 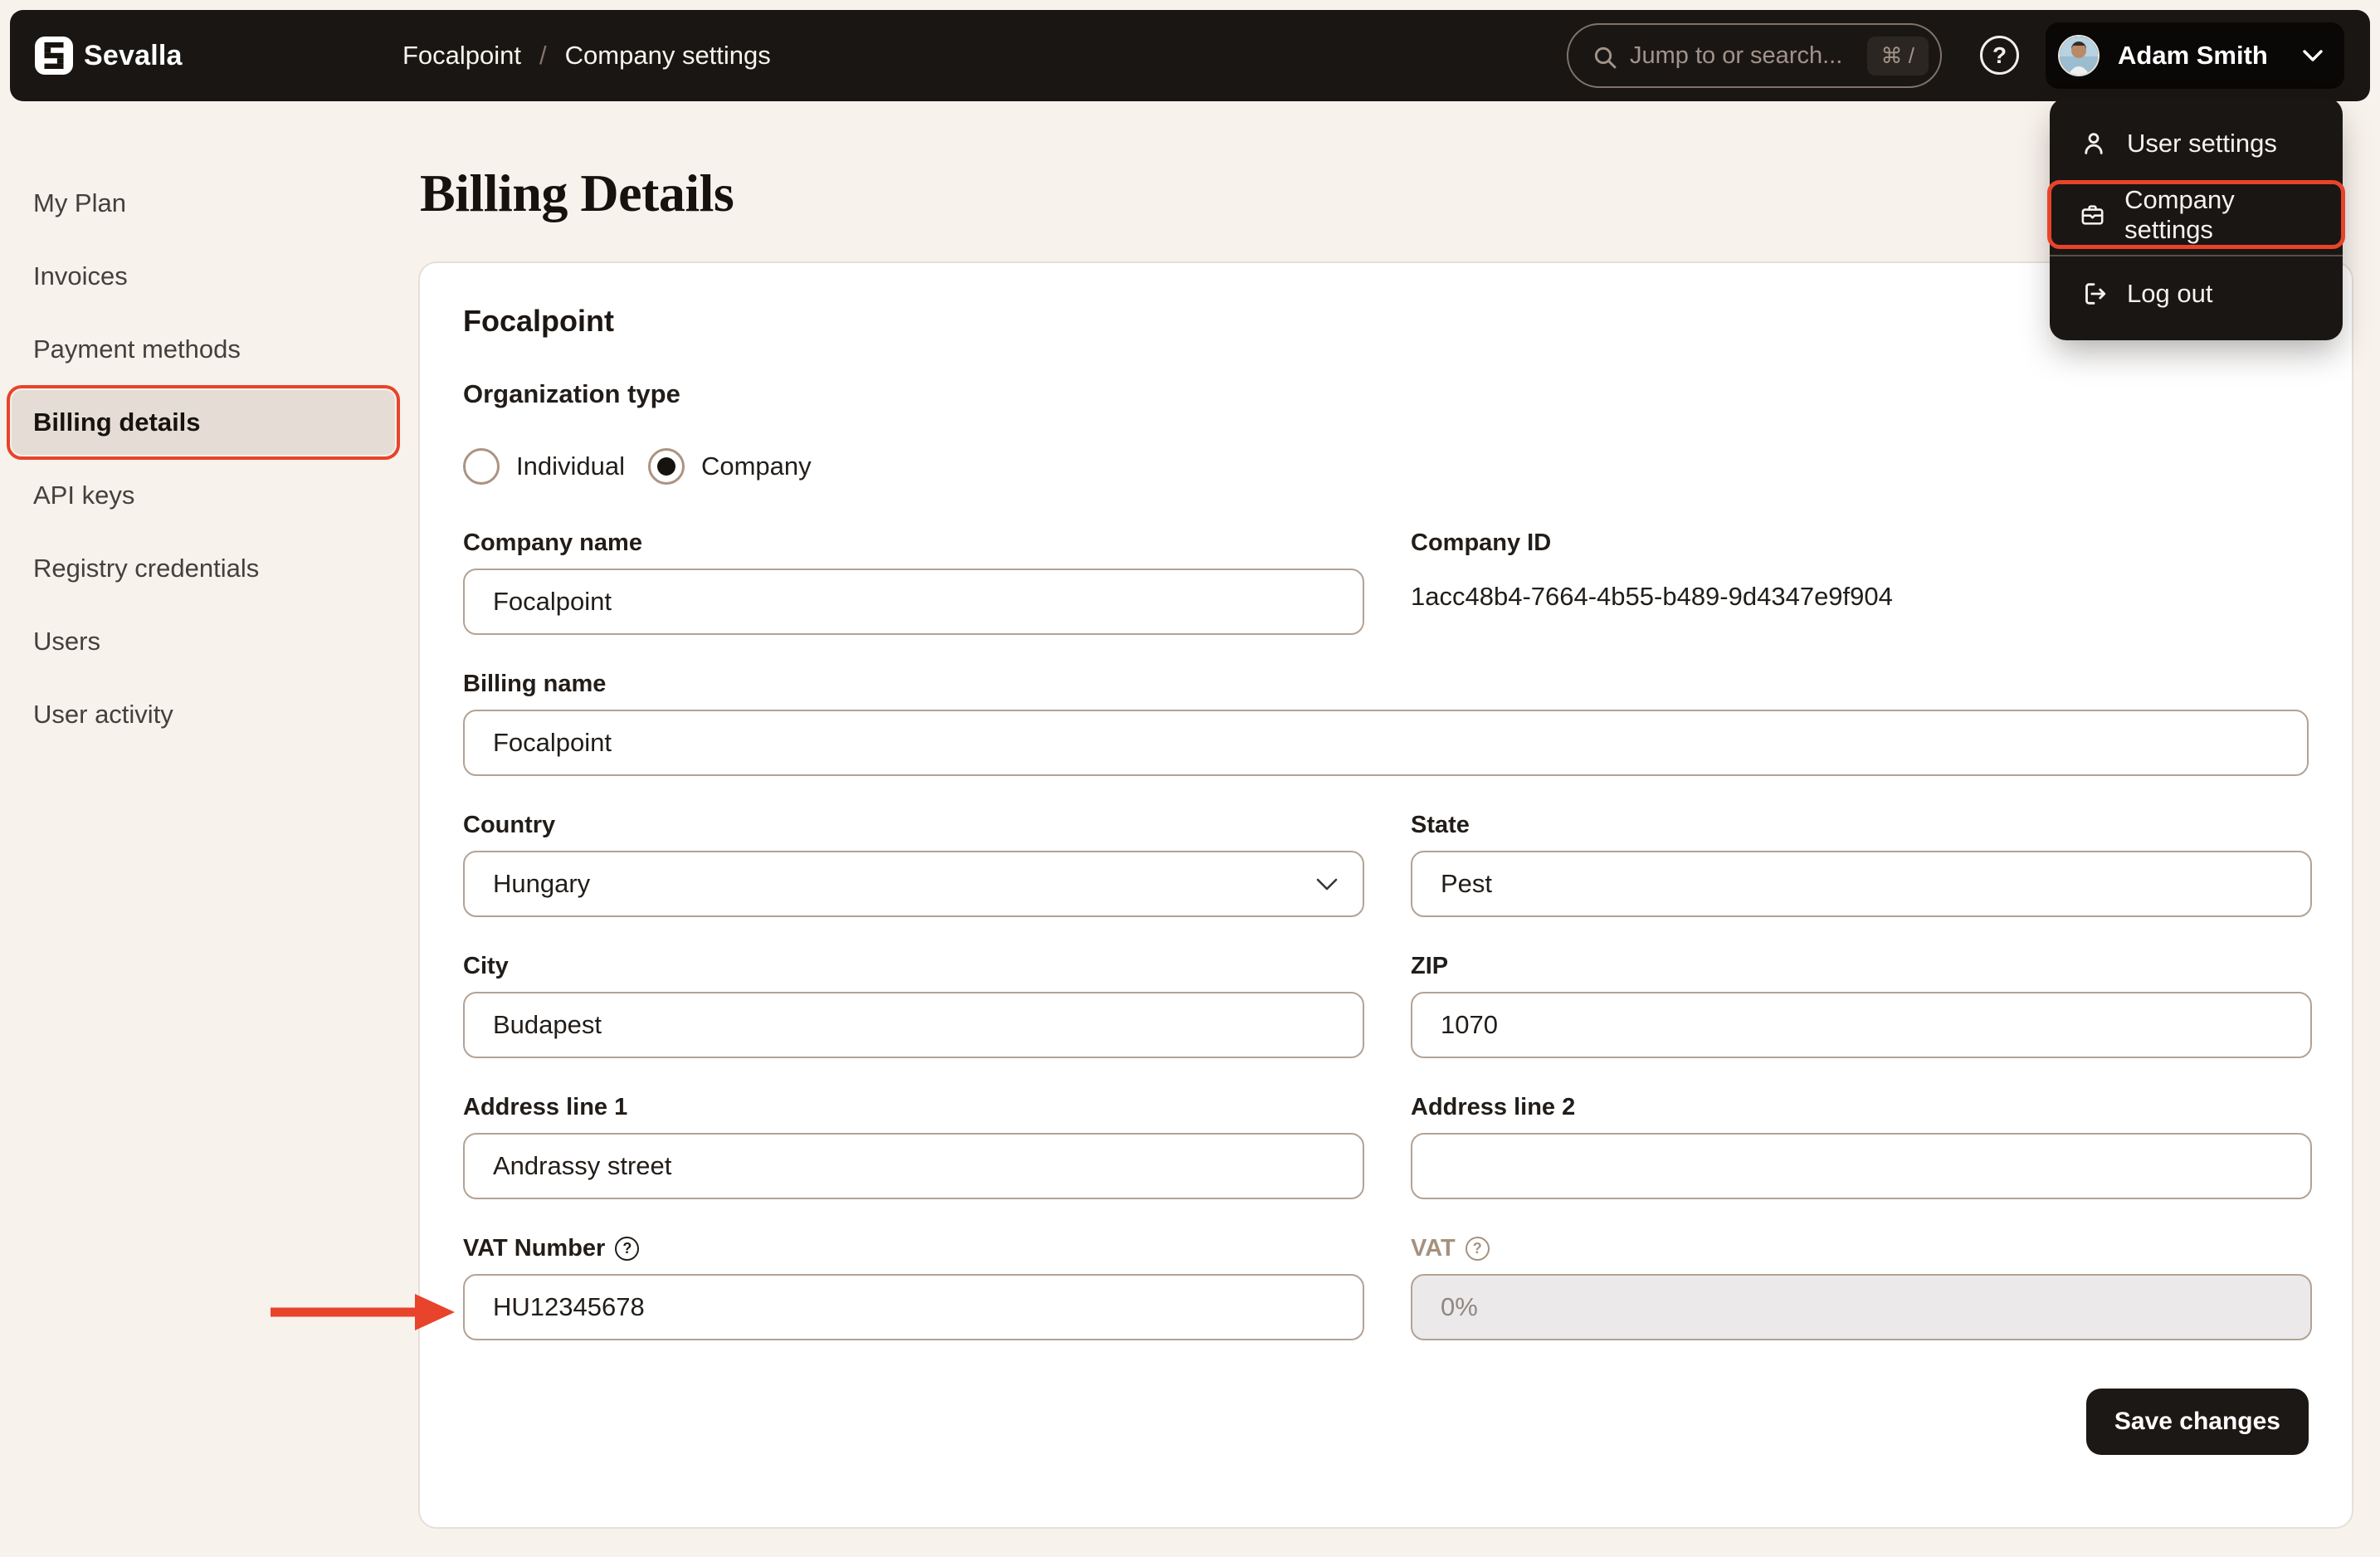 What do you see at coordinates (1861, 1025) in the screenshot?
I see `zip-field` at bounding box center [1861, 1025].